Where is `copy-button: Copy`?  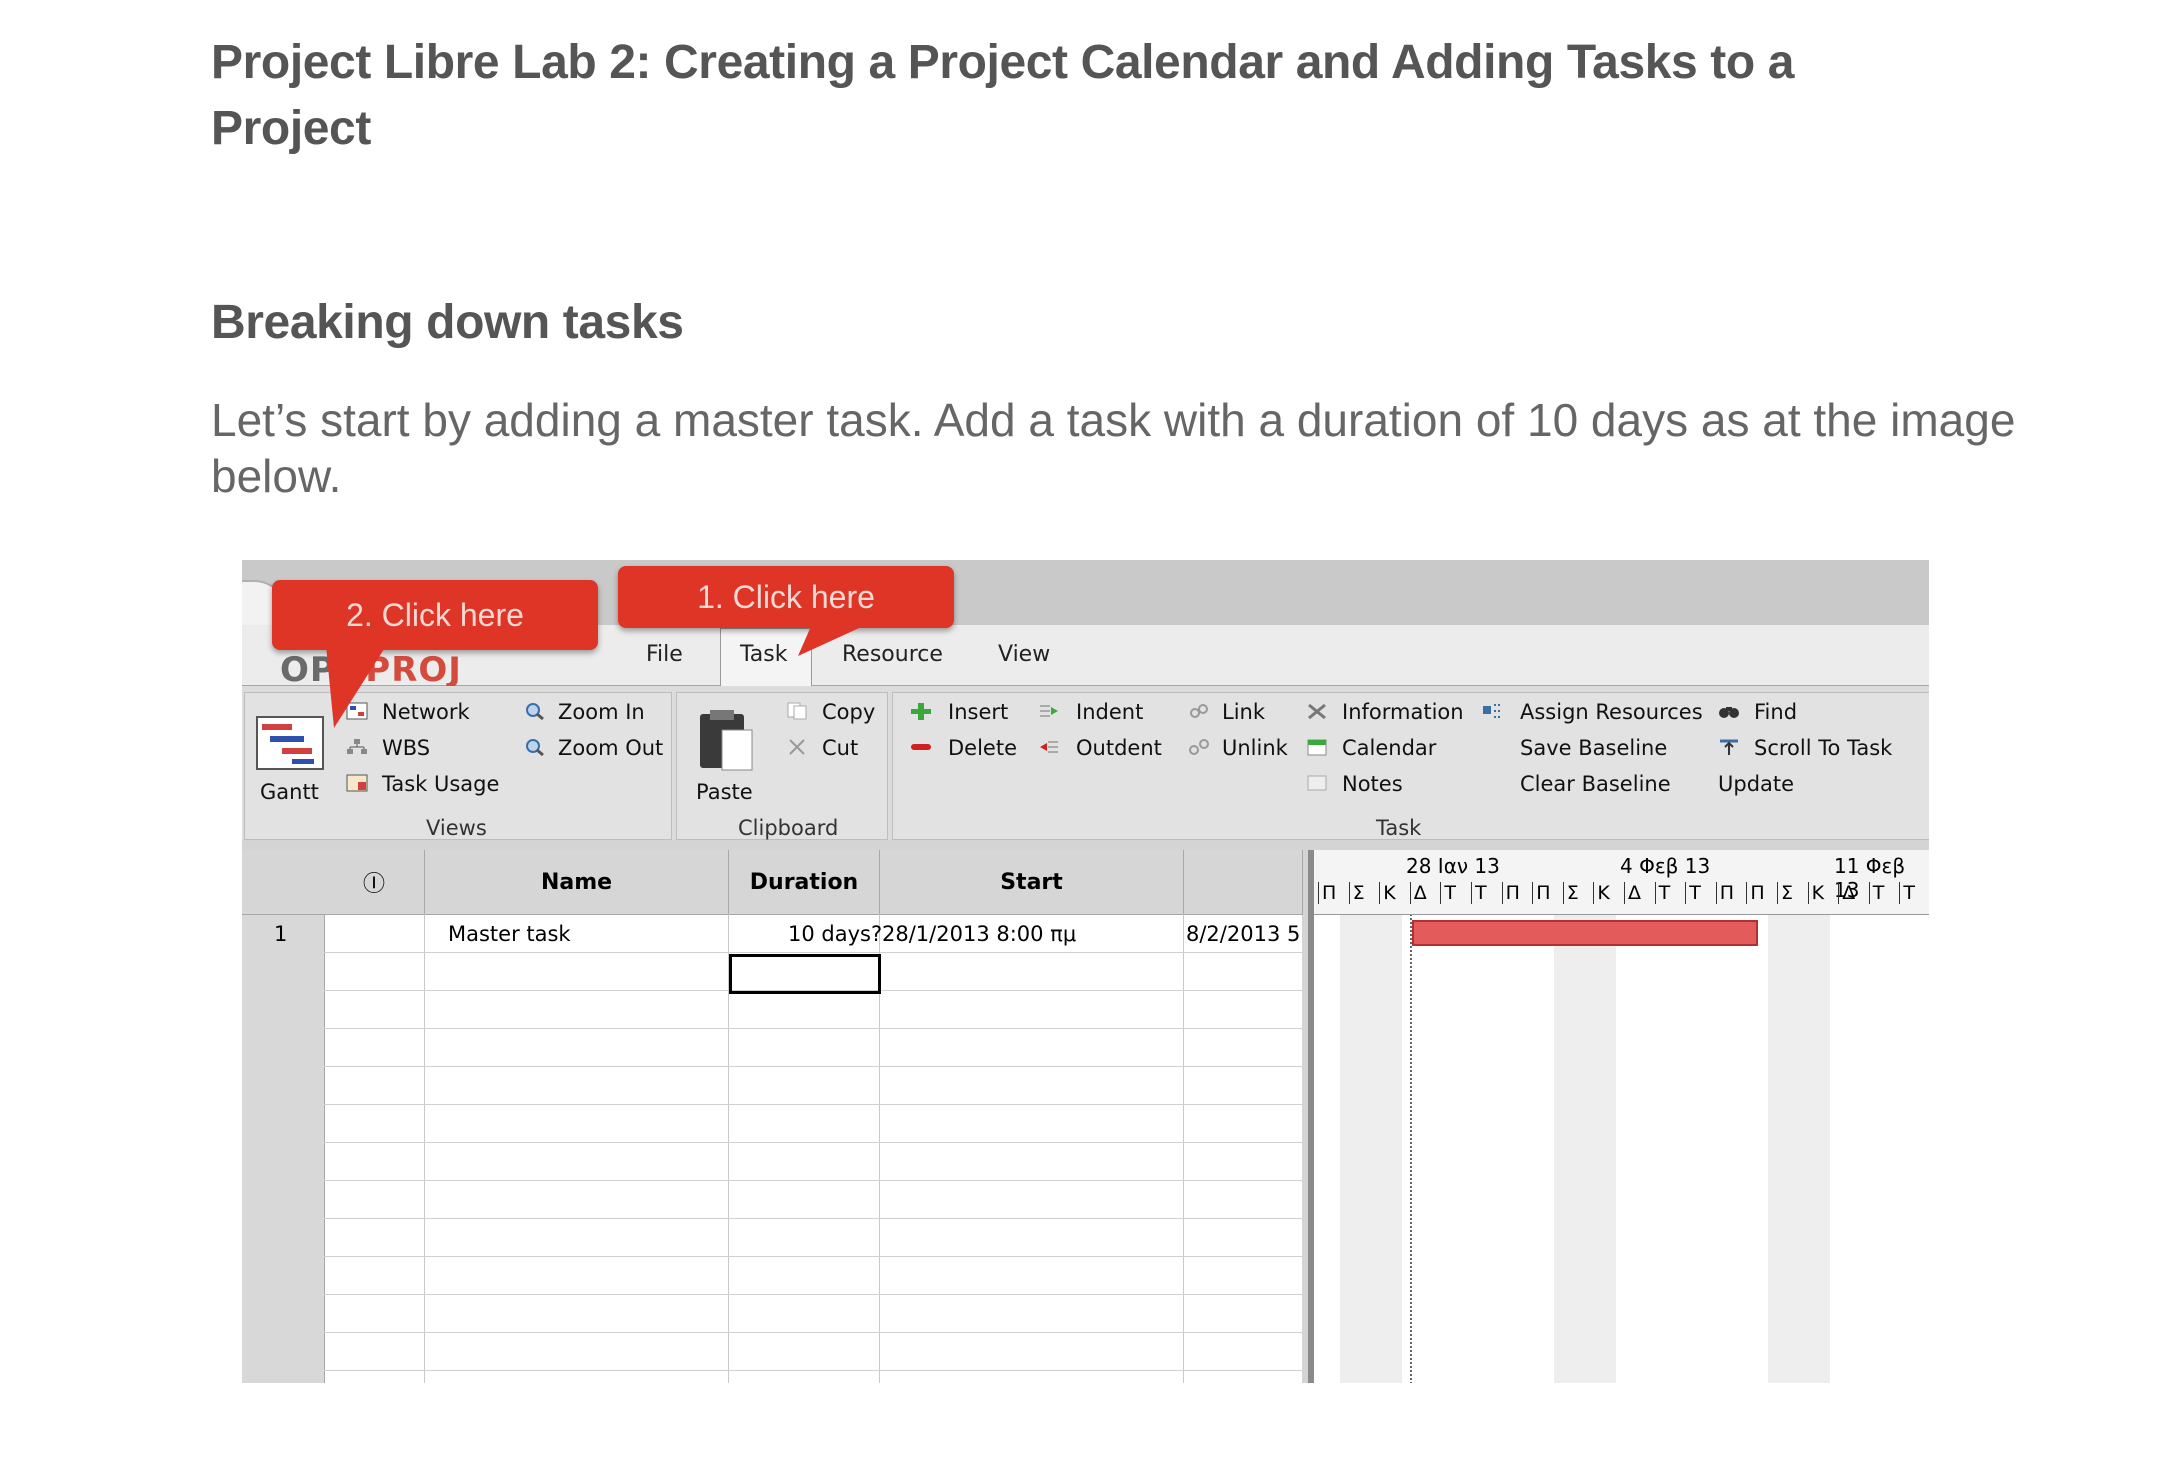 copy-button: Copy is located at coordinates (848, 712).